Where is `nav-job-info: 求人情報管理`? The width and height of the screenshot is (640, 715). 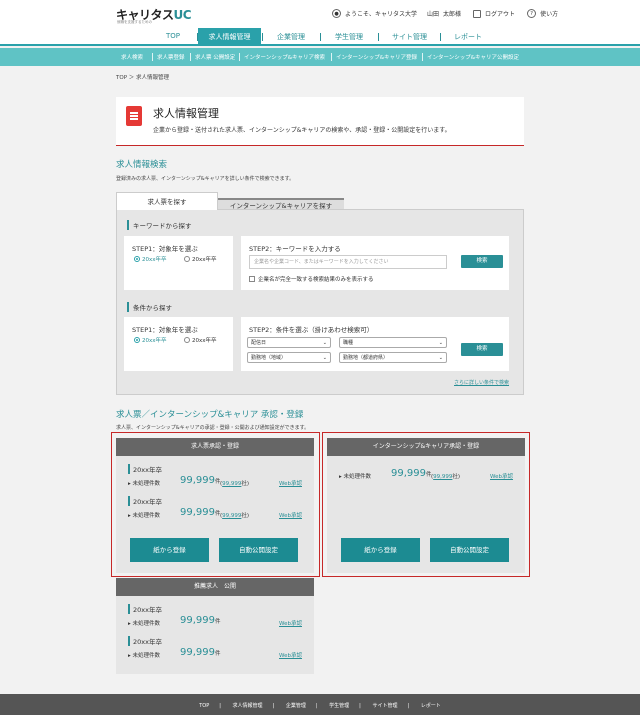 nav-job-info: 求人情報管理 is located at coordinates (229, 37).